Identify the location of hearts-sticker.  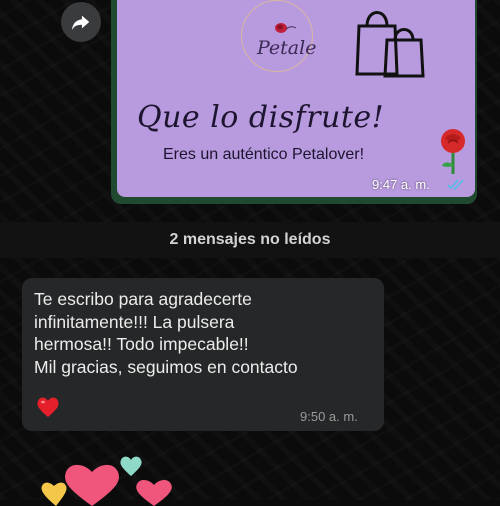
(111, 476).